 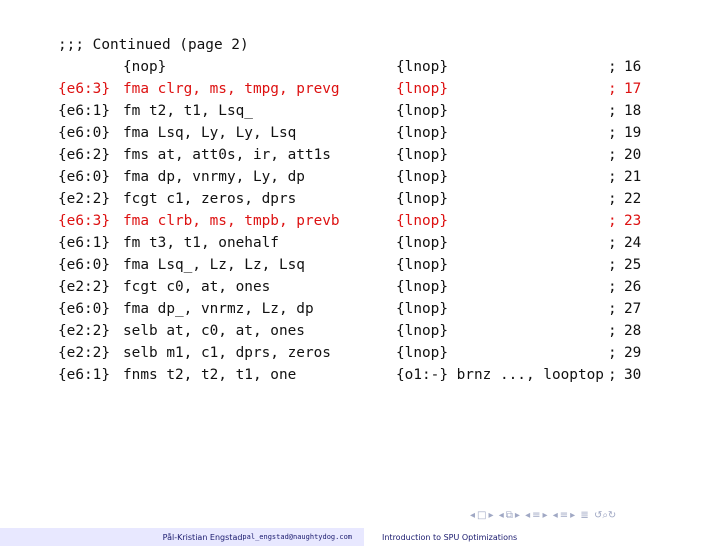 I want to click on code-line: {e6:3} fma clrg, ms, tmpg, prevg {lnop}; 17, so click(x=349, y=89).